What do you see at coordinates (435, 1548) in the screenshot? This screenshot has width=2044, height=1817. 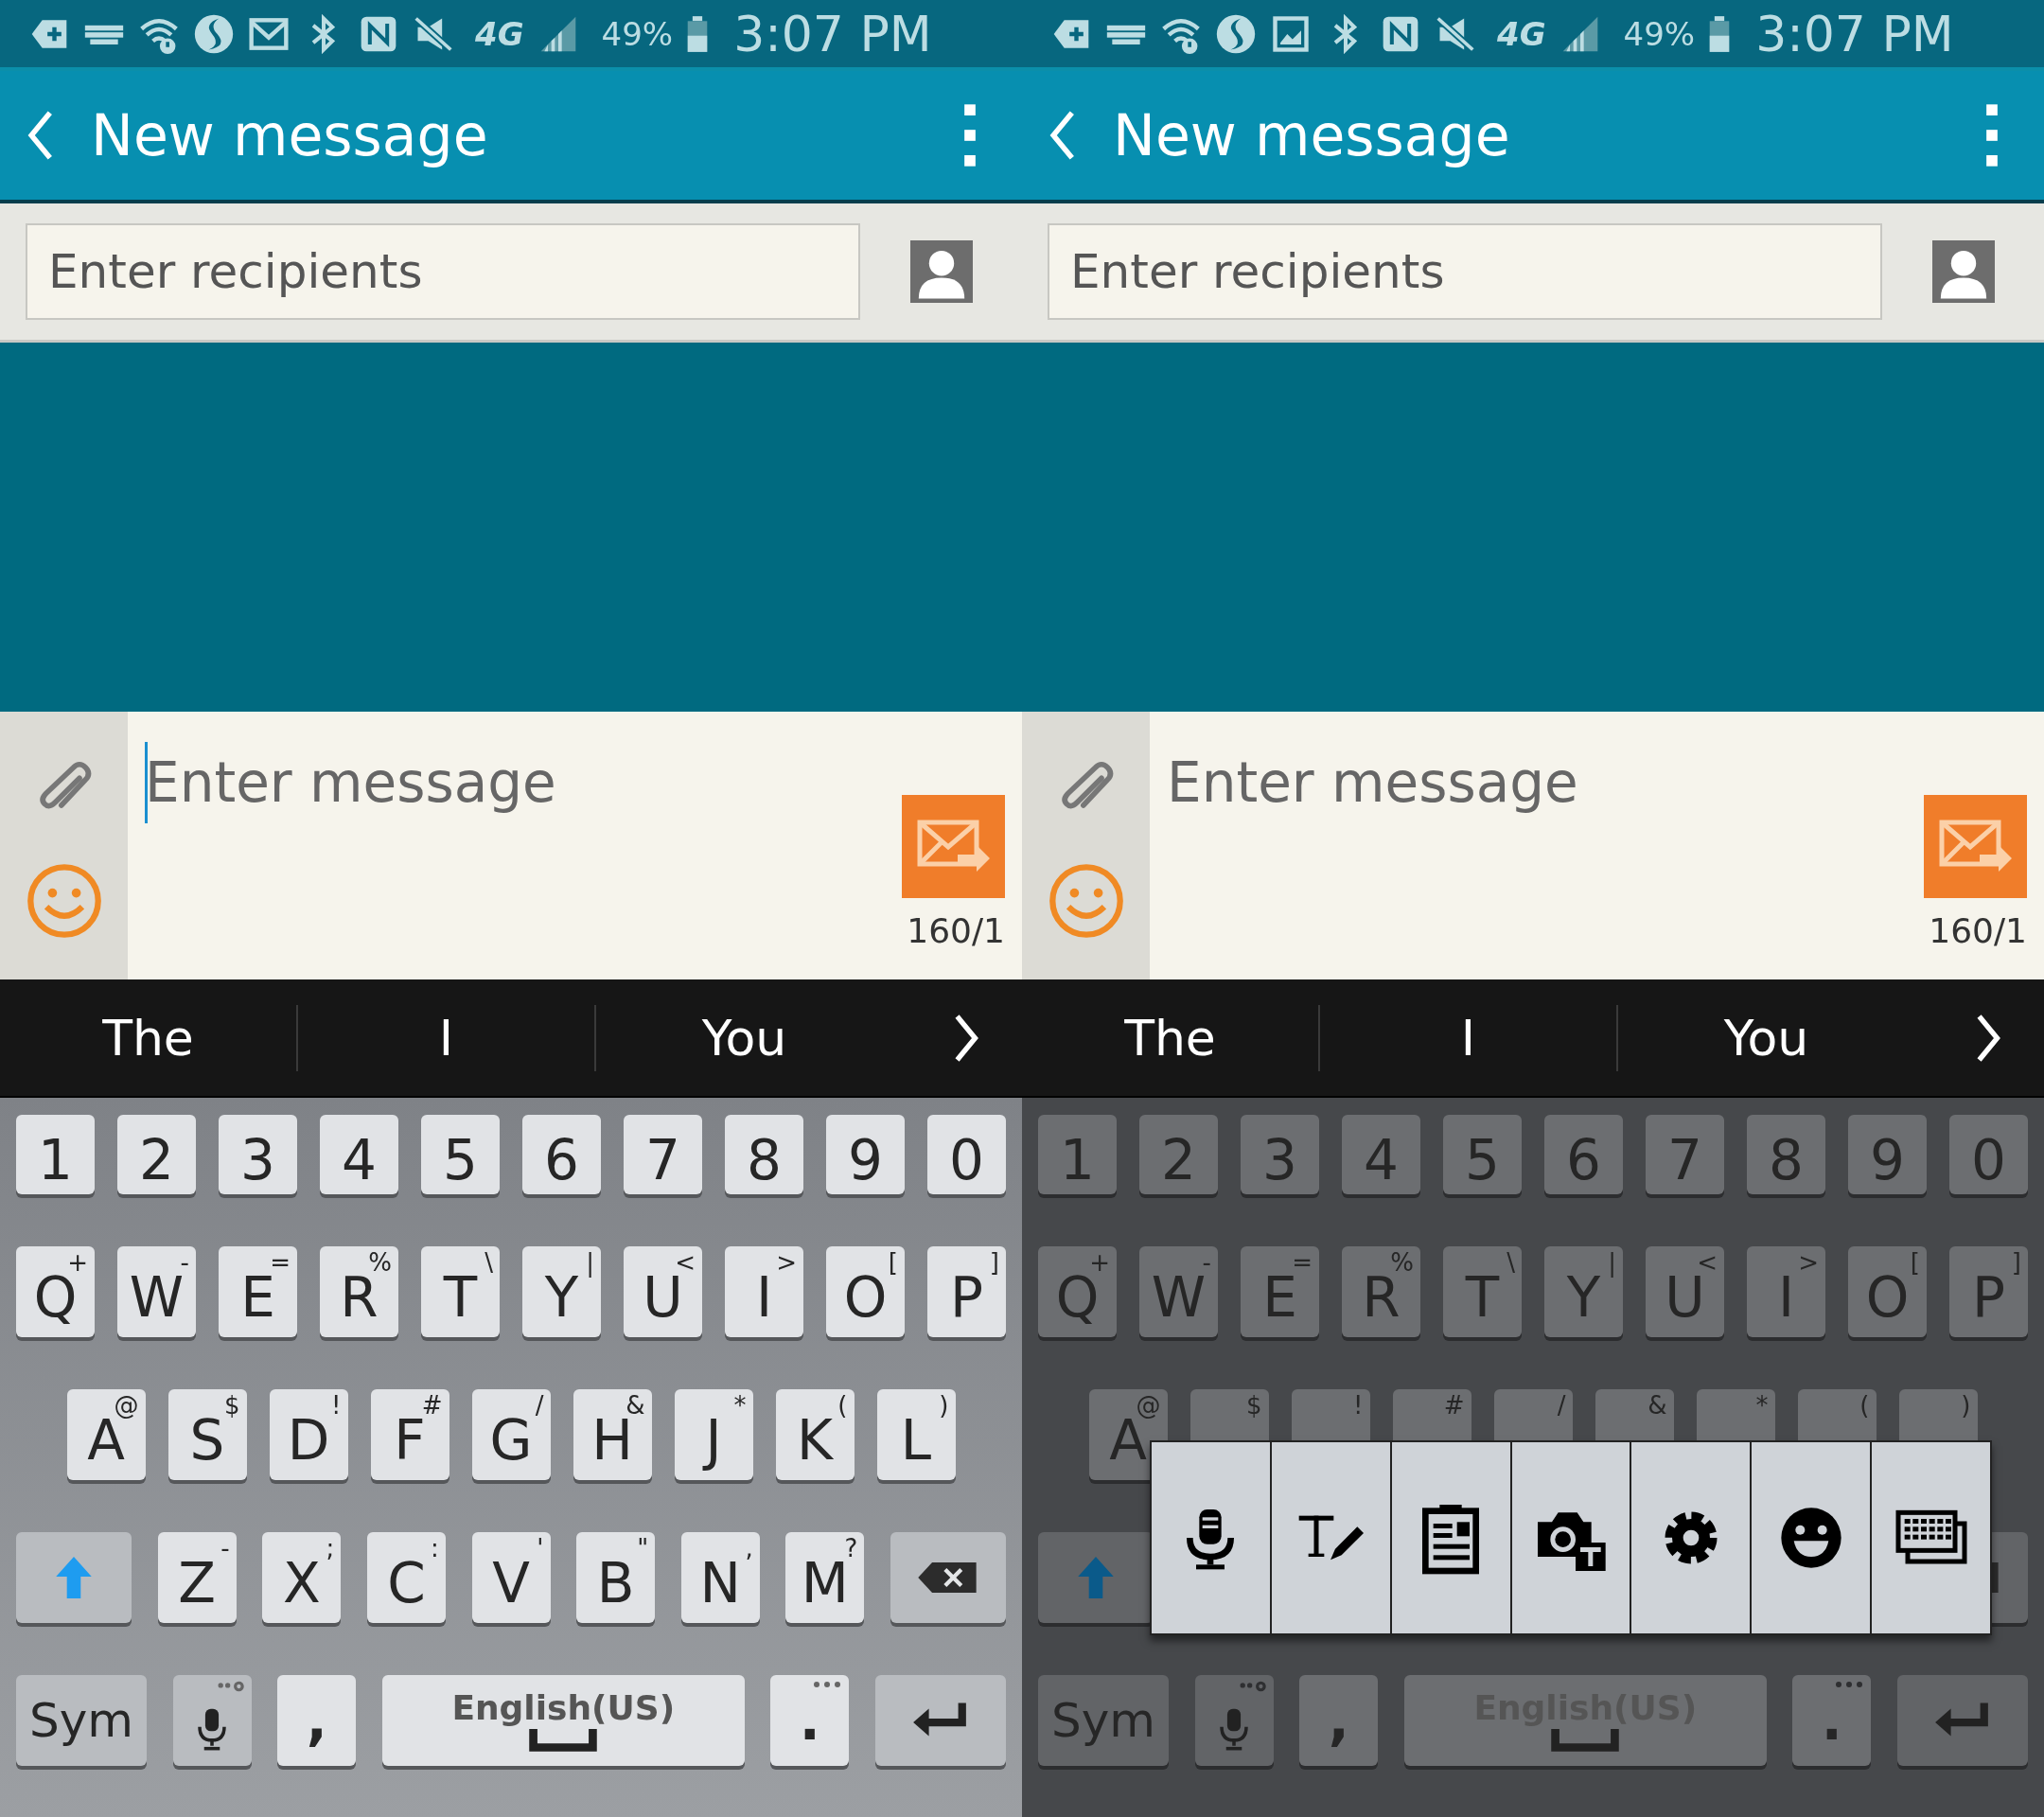 I see `key-symbol: :` at bounding box center [435, 1548].